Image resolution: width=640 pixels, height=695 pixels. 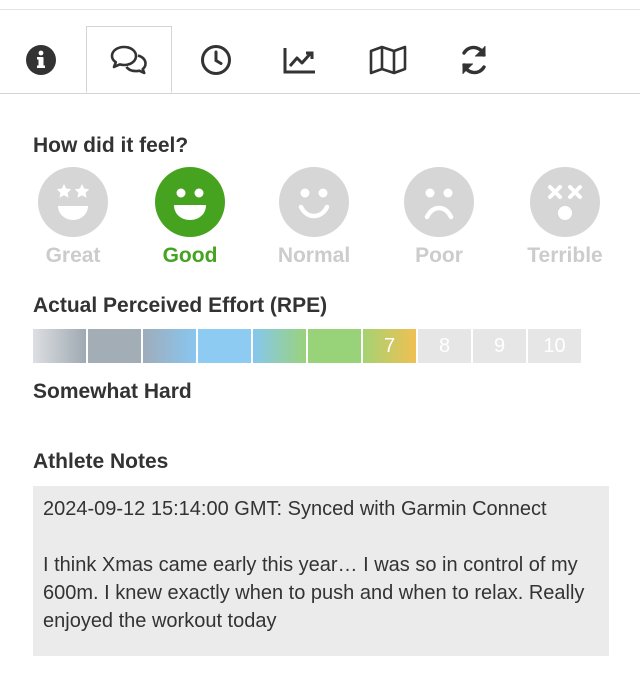 I want to click on feel-option-great: Great, so click(x=73, y=217).